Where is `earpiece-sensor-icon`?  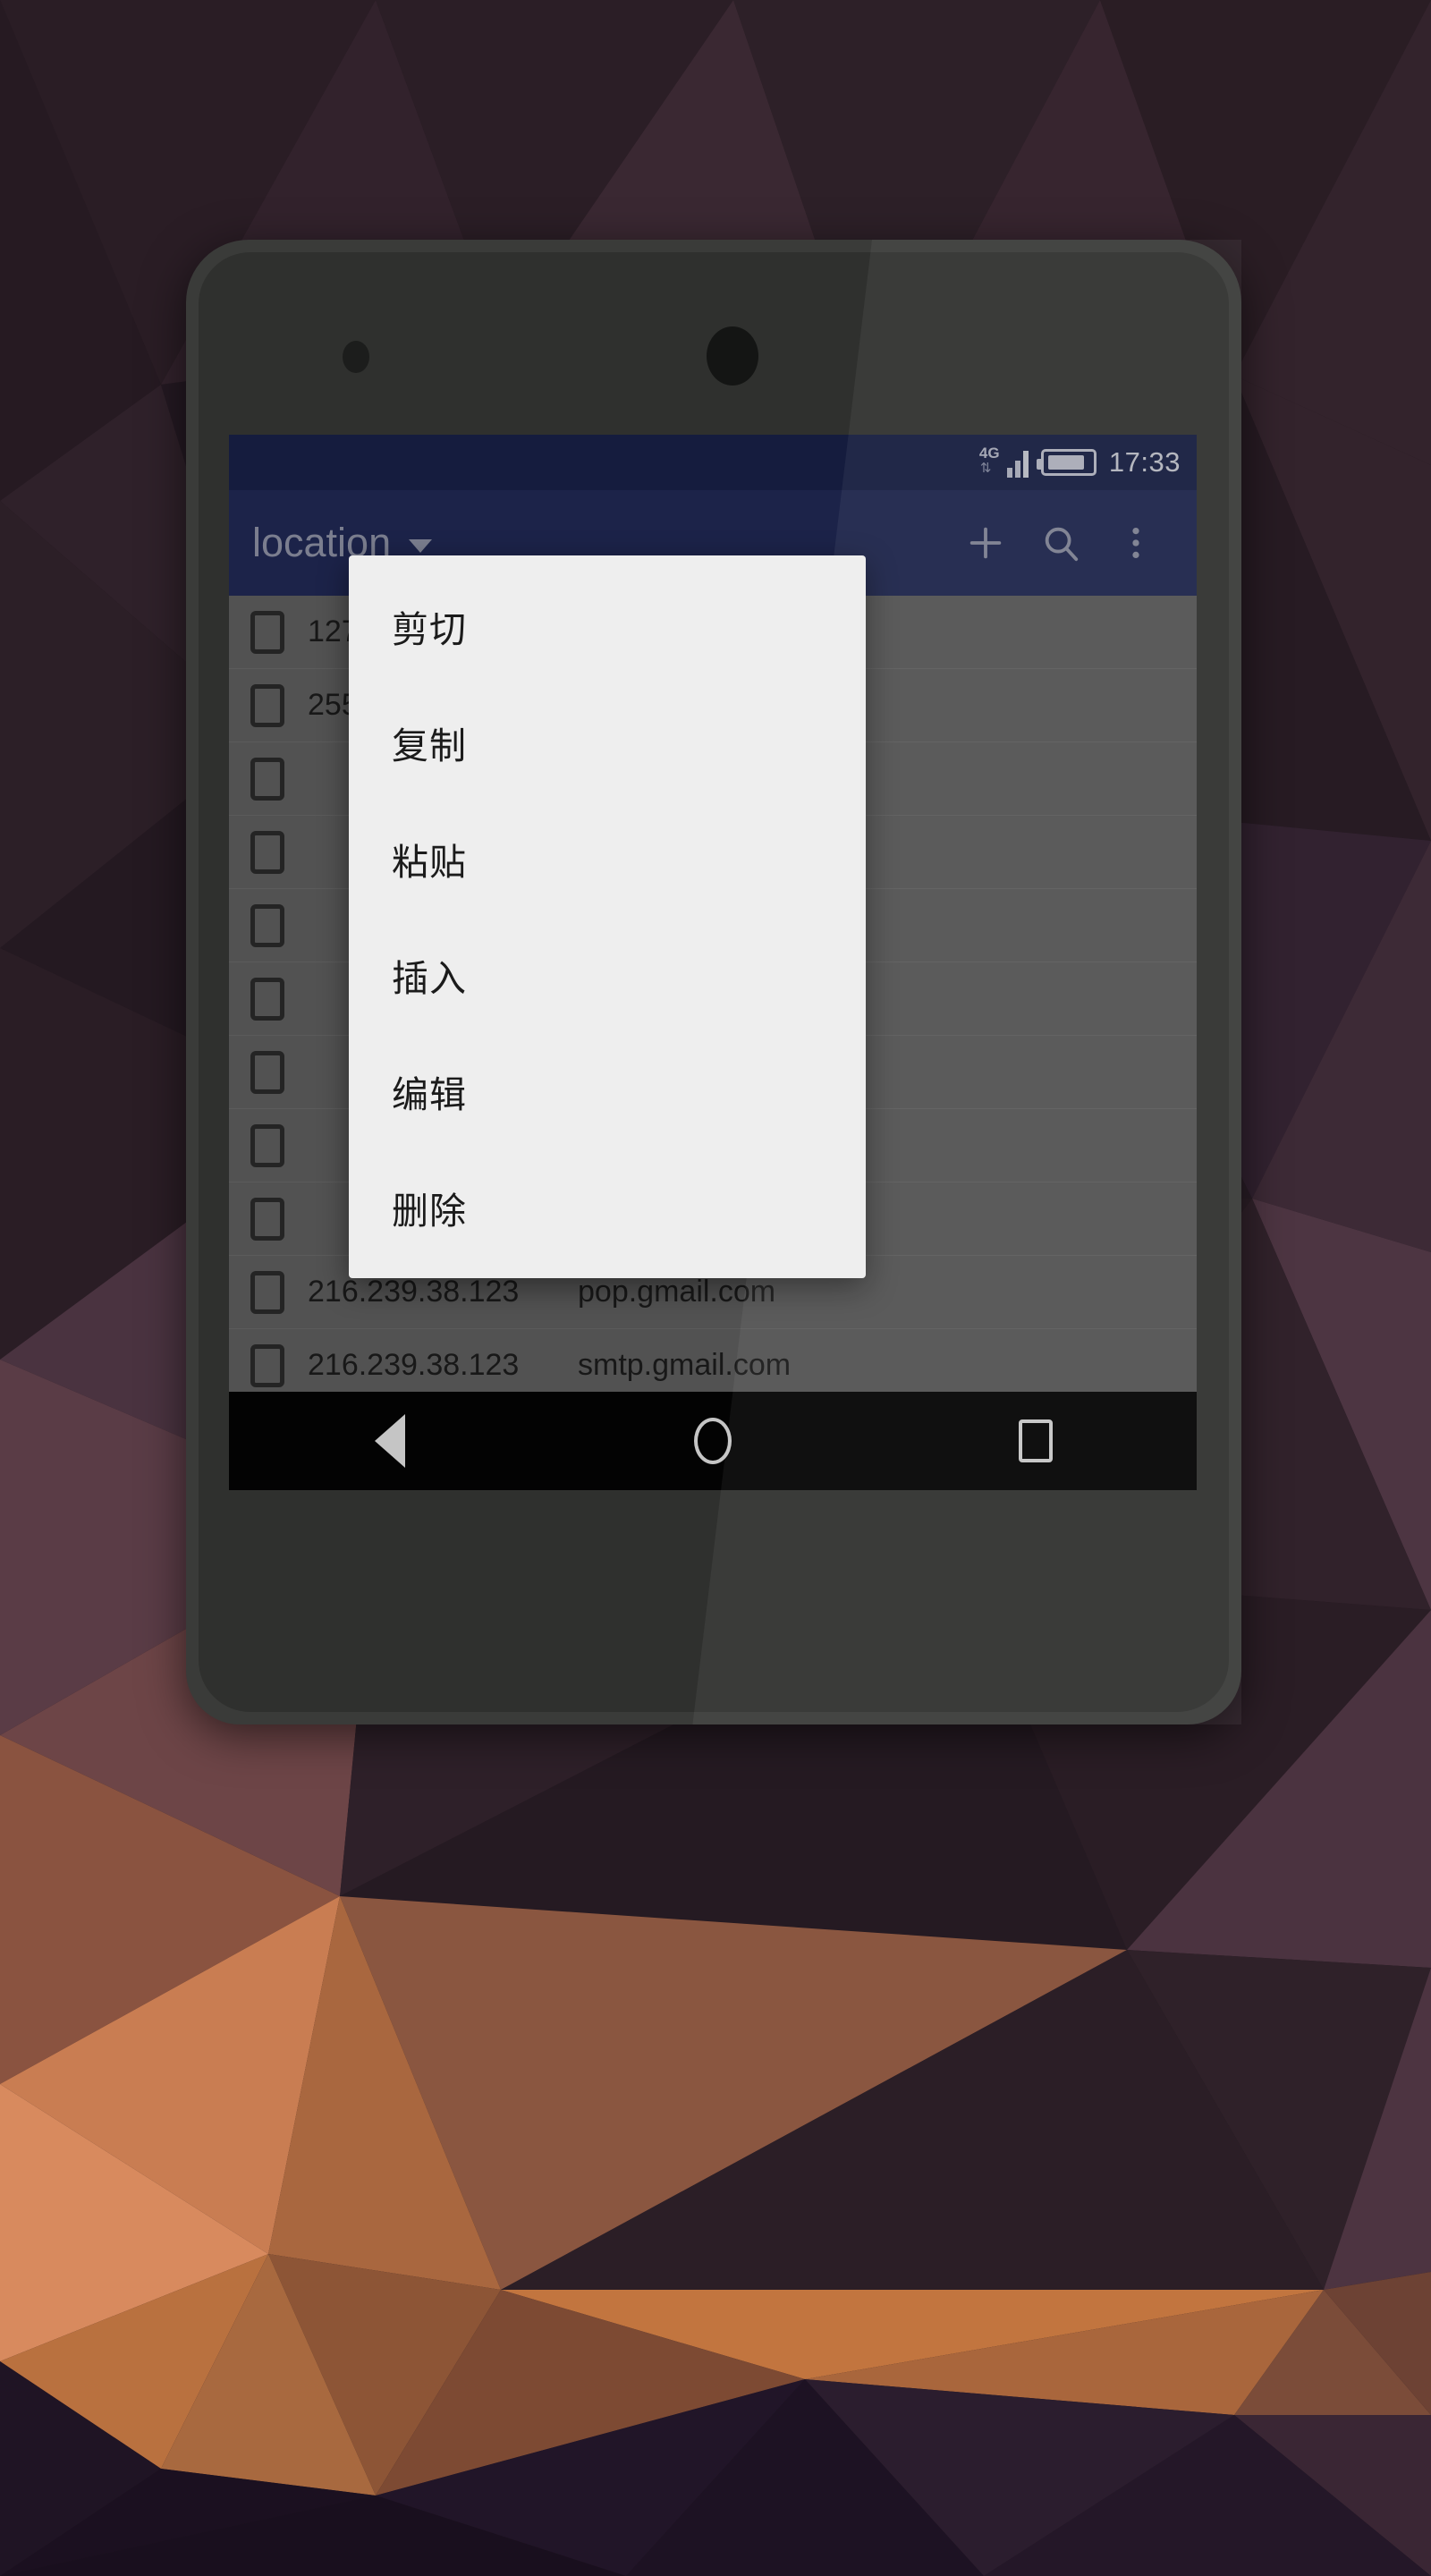
earpiece-sensor-icon is located at coordinates (733, 356).